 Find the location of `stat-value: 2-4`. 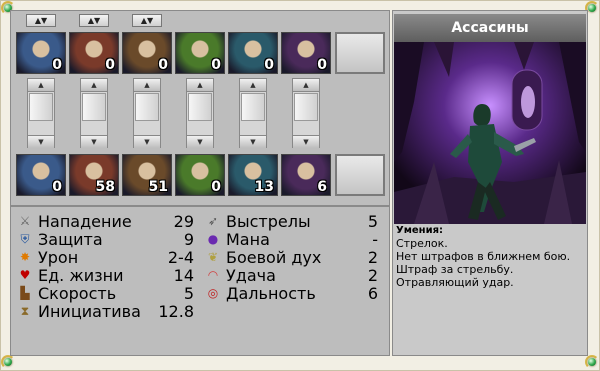

stat-value: 2-4 is located at coordinates (180, 257).